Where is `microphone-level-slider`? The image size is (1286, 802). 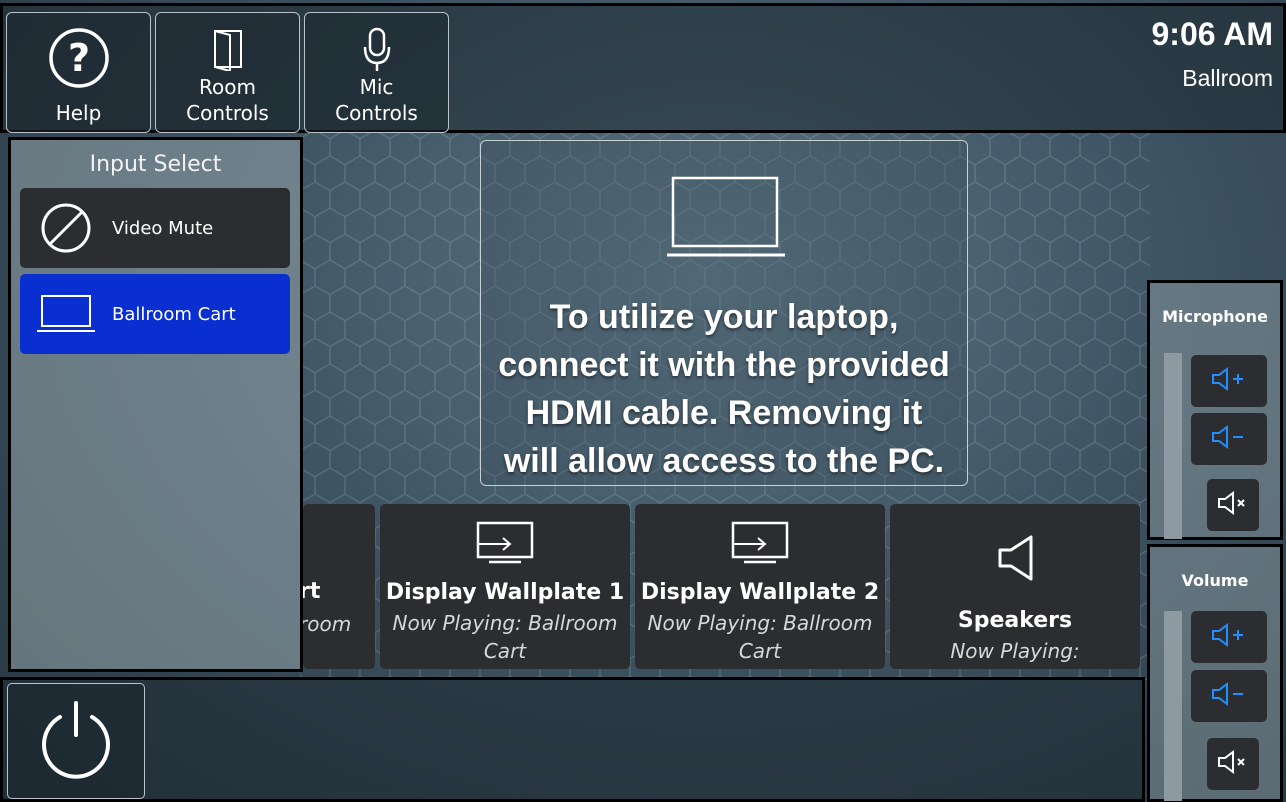 microphone-level-slider is located at coordinates (1173, 446).